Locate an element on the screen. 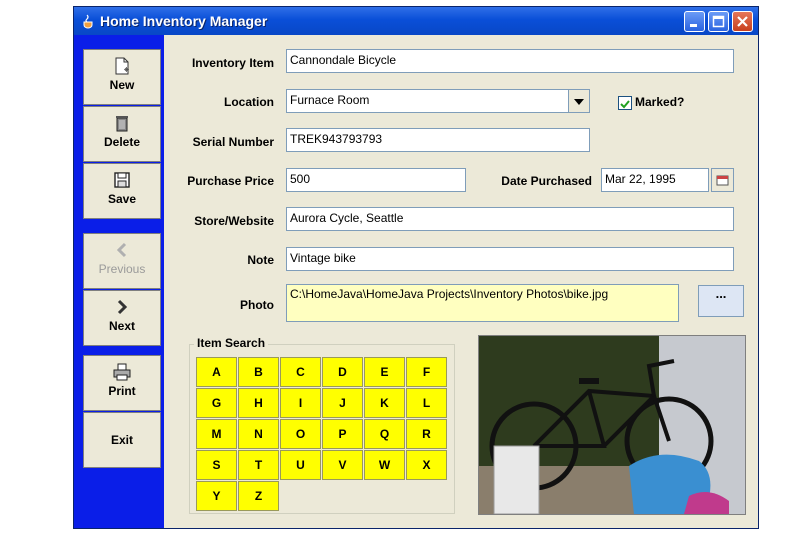  title-bar: Home Inventory Manager is located at coordinates (416, 21).